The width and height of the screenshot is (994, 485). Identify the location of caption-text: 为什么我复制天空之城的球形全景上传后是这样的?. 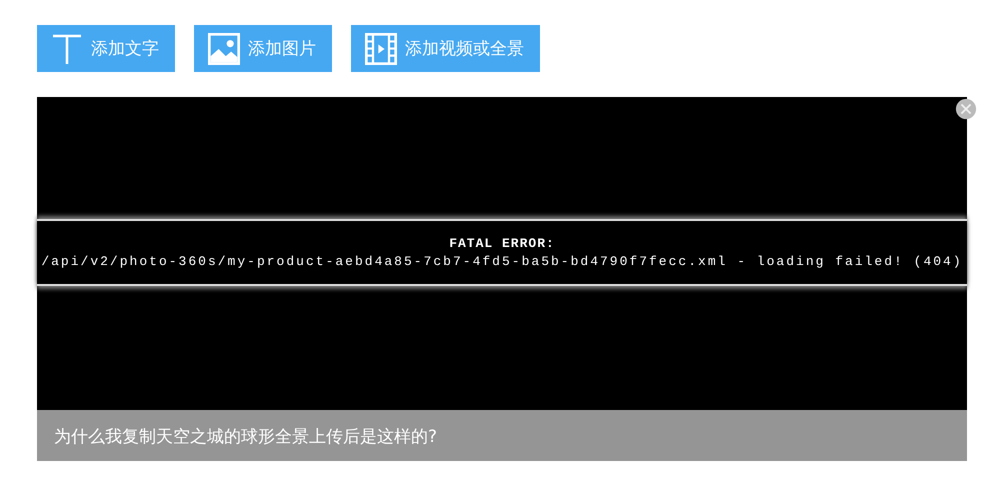
(246, 437).